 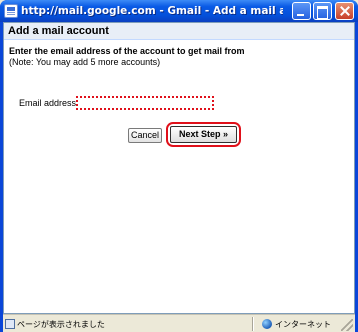 What do you see at coordinates (179, 31) in the screenshot?
I see `dialog-header: Add a mail account` at bounding box center [179, 31].